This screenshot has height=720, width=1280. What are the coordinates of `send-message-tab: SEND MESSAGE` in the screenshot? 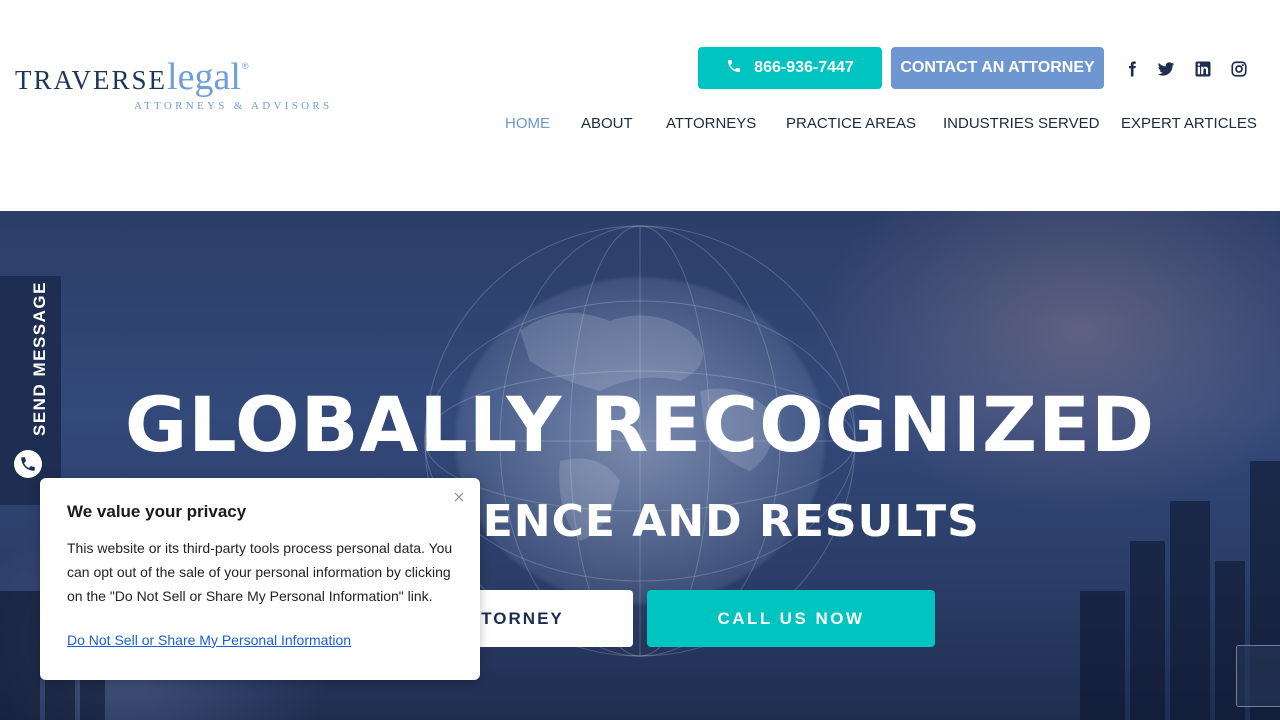 It's located at (30, 390).